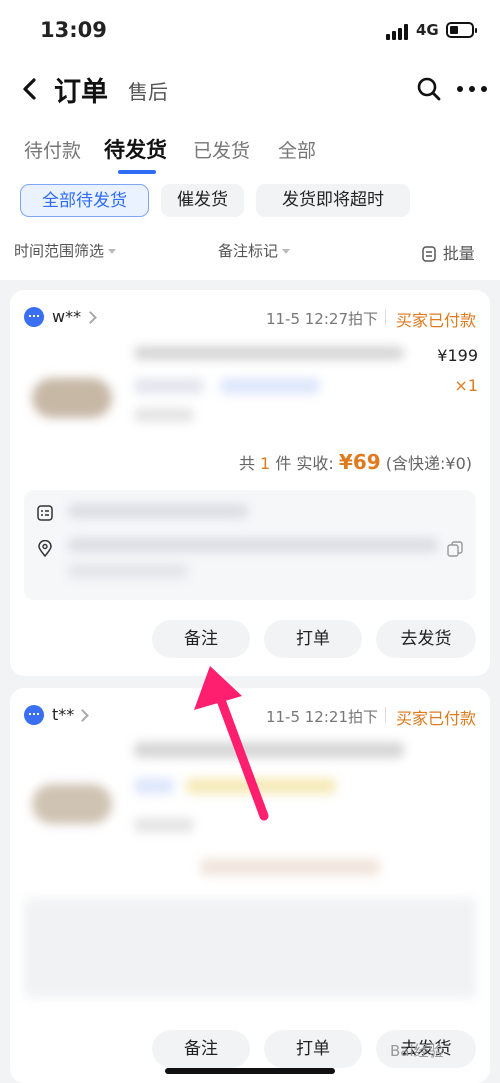 This screenshot has height=1083, width=500. I want to click on page-title: 订单, so click(81, 92).